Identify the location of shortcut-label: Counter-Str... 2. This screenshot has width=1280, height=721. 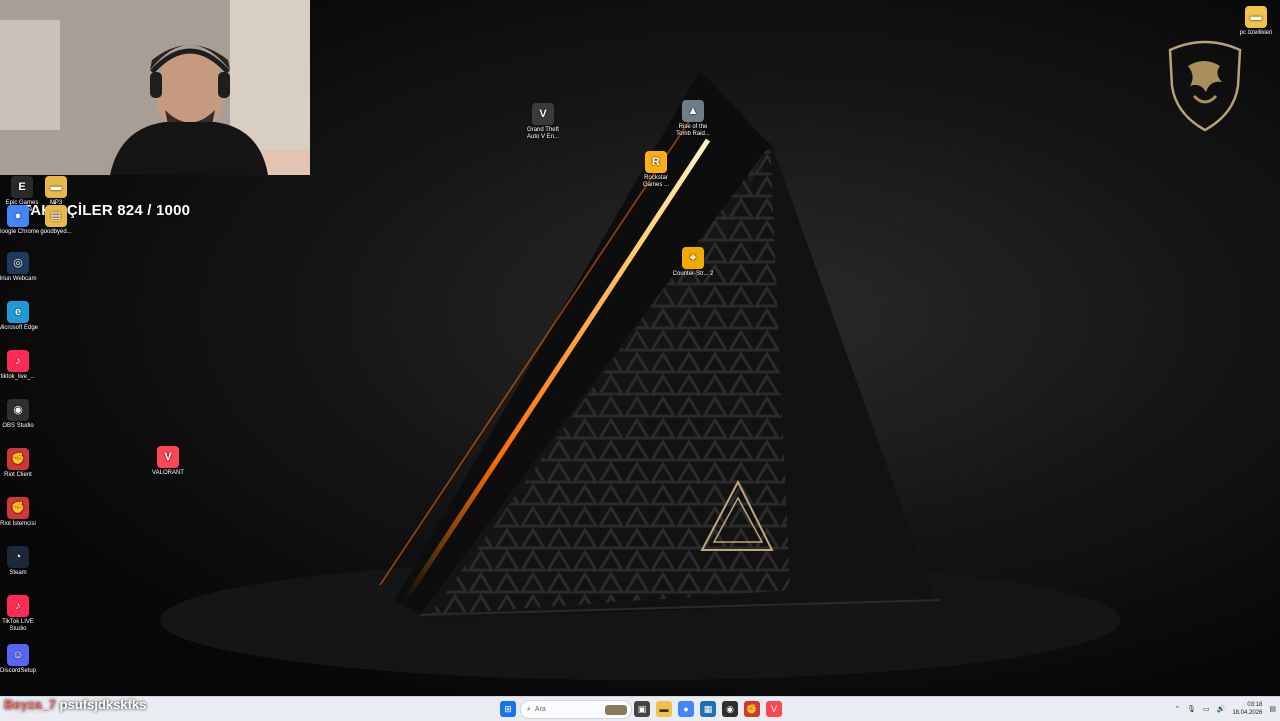
(693, 274).